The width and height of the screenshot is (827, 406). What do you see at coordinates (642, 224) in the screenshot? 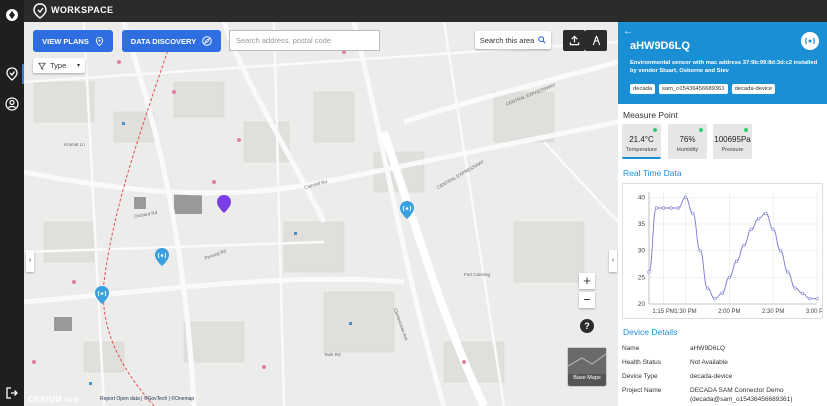
I see `y-tick-label: 35` at bounding box center [642, 224].